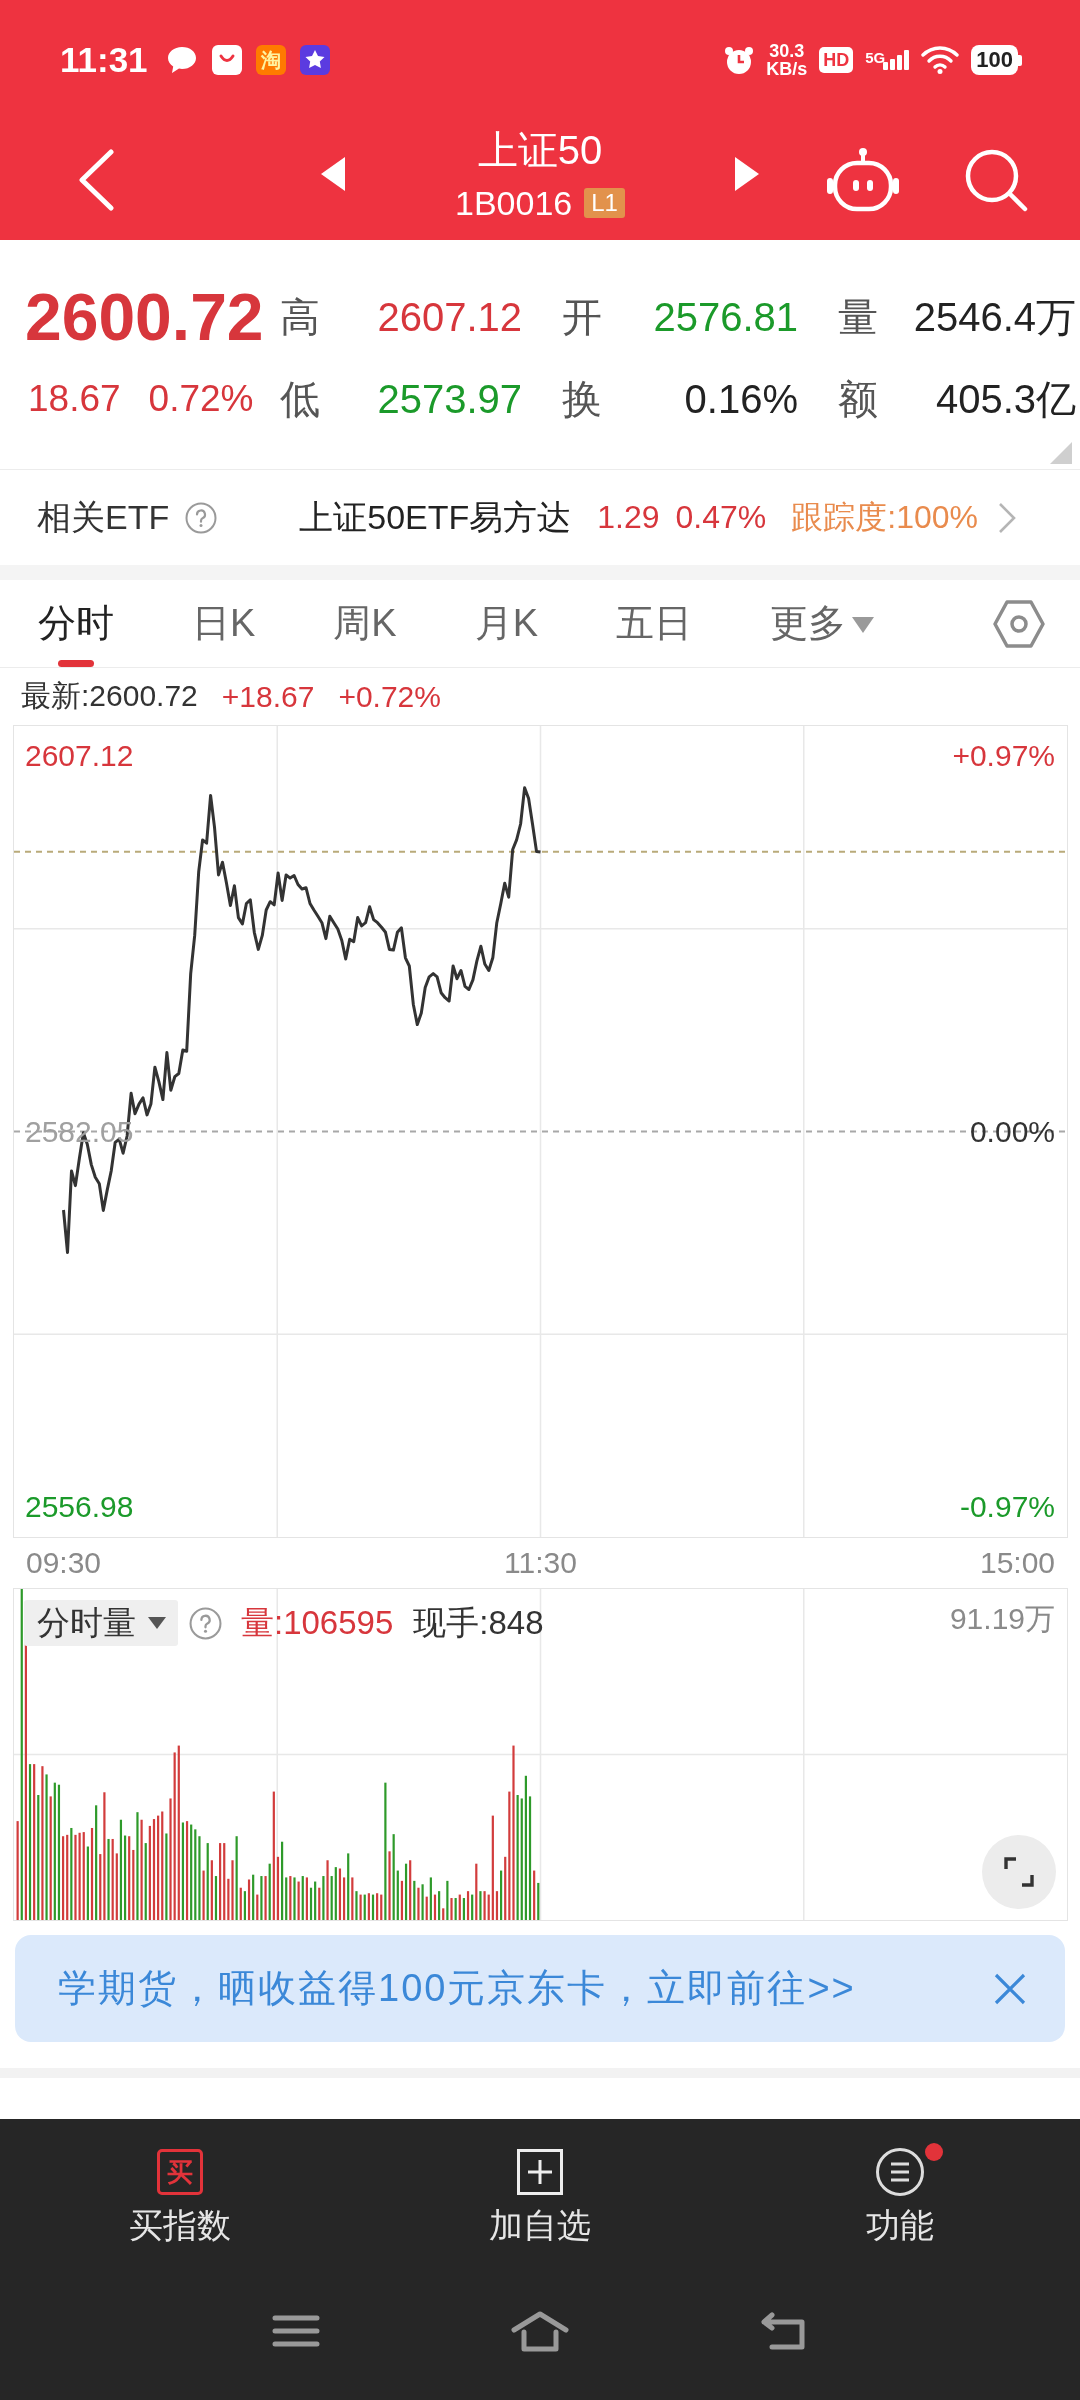  I want to click on percent-axis-label: -0.97%, so click(1007, 1507).